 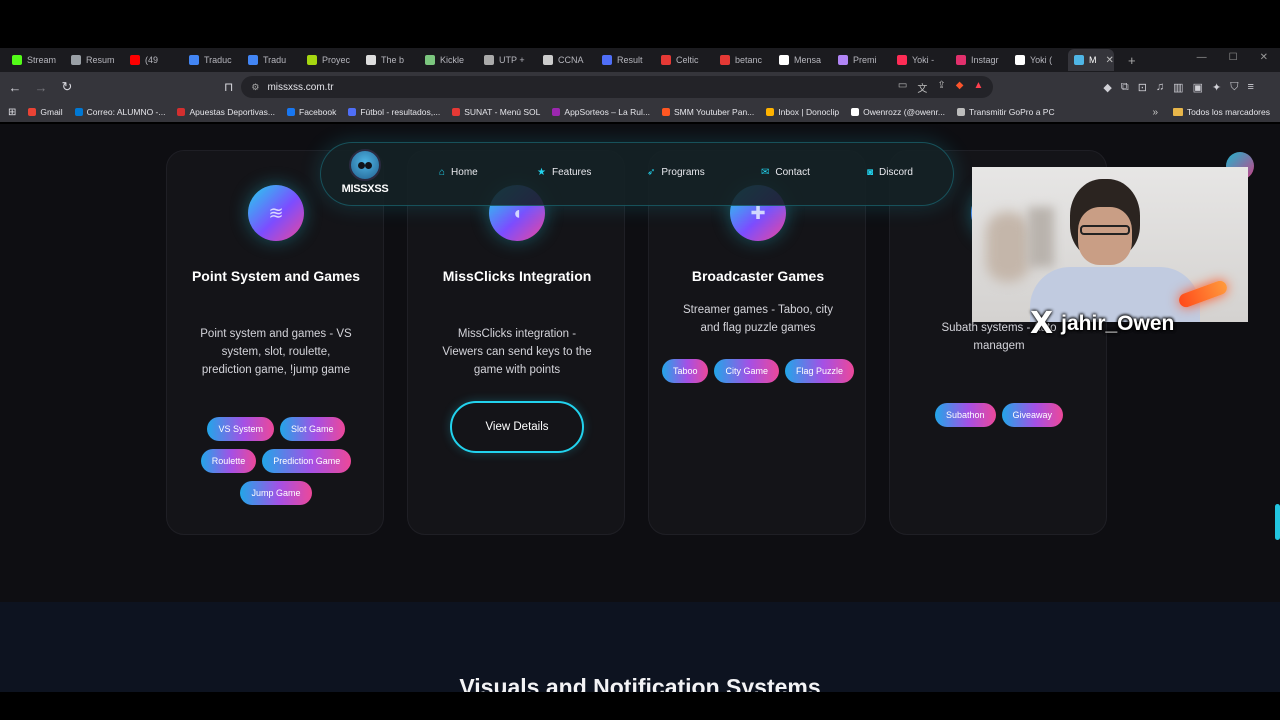 I want to click on nav-features: ★ Features, so click(x=564, y=172).